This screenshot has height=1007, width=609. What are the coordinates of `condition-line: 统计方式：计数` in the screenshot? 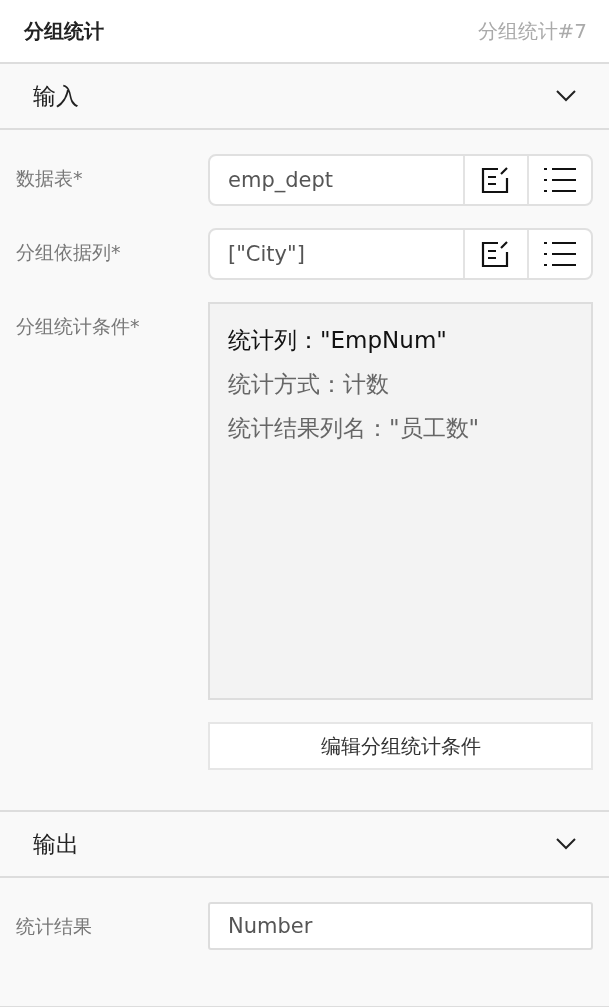 It's located at (309, 384).